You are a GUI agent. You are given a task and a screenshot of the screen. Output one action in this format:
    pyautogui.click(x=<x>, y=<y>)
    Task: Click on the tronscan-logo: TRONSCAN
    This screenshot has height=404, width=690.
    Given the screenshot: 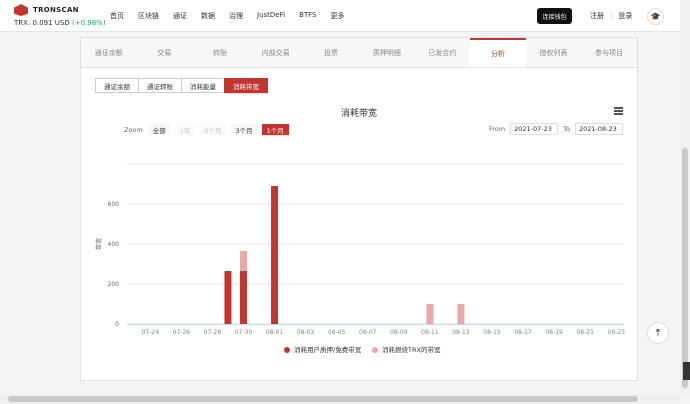 What is the action you would take?
    pyautogui.click(x=46, y=10)
    